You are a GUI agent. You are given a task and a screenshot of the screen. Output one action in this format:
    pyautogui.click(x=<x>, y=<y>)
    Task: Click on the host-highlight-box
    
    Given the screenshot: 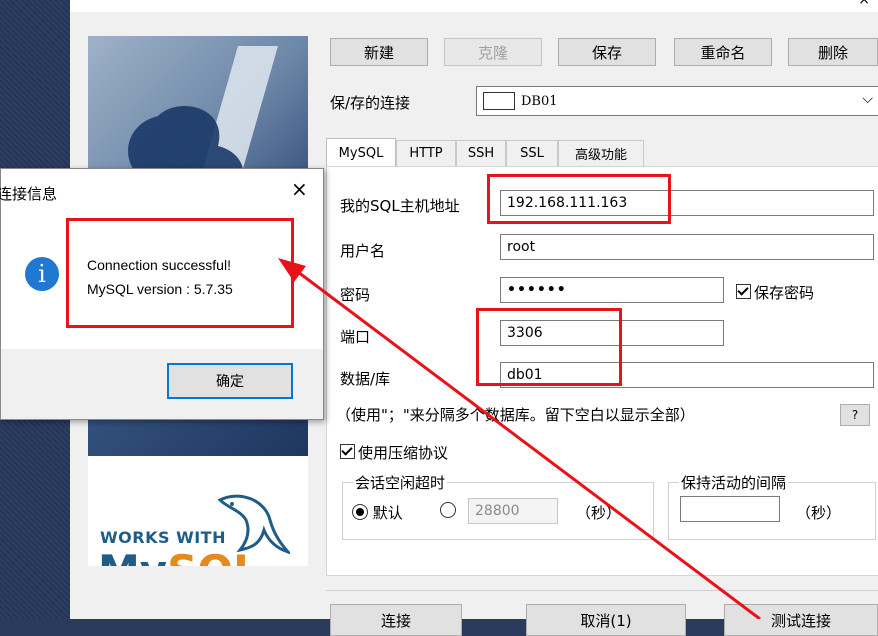 What is the action you would take?
    pyautogui.click(x=579, y=199)
    